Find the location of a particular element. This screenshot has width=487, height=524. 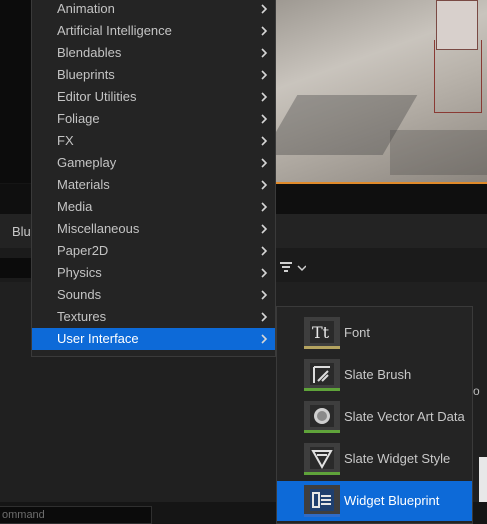

widget-blueprint-icon is located at coordinates (322, 501).